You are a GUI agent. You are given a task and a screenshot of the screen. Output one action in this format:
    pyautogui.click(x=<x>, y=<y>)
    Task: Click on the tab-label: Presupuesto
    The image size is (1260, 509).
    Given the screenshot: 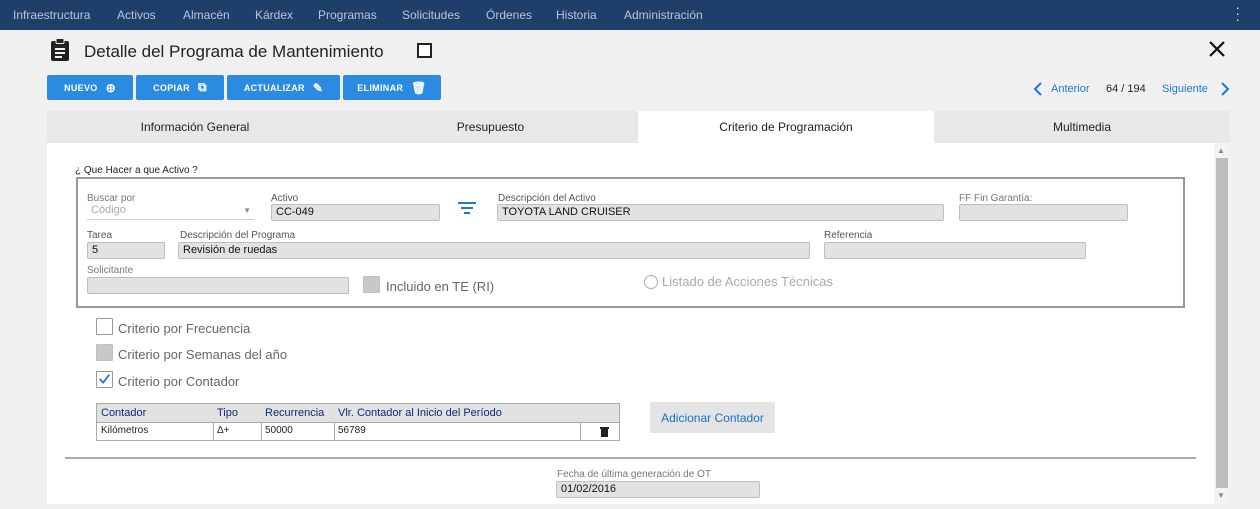 What is the action you would take?
    pyautogui.click(x=490, y=127)
    